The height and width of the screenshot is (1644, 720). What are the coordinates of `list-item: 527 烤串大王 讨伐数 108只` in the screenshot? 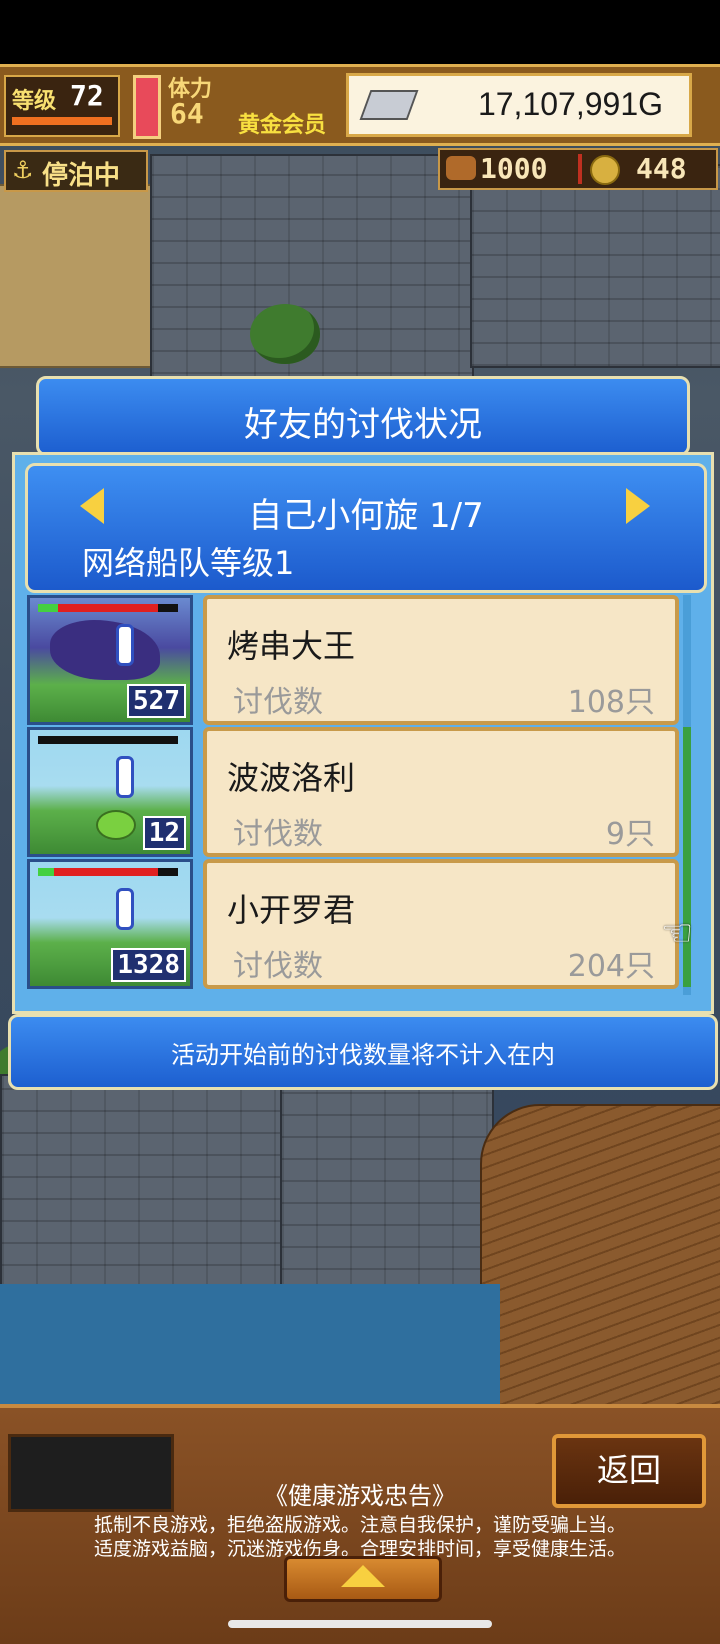 It's located at (352, 660).